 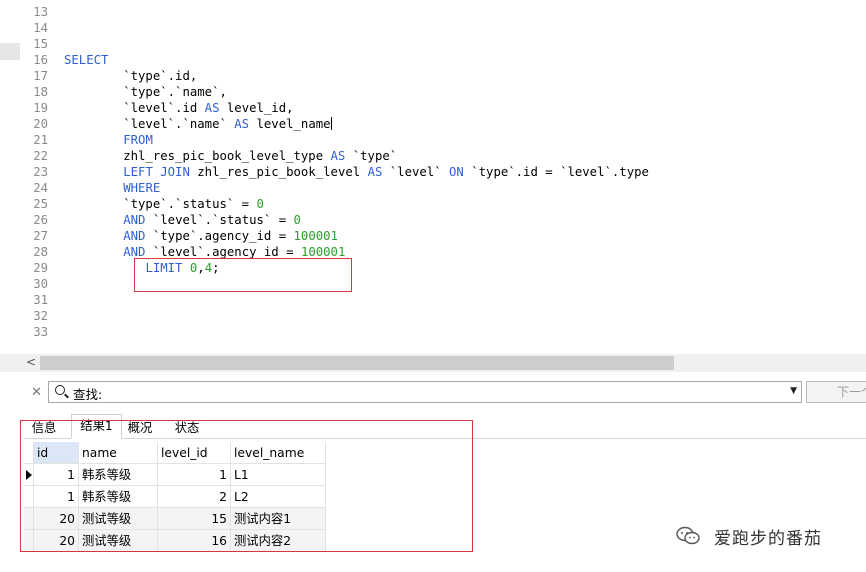 I want to click on code-line: 14, so click(x=433, y=28).